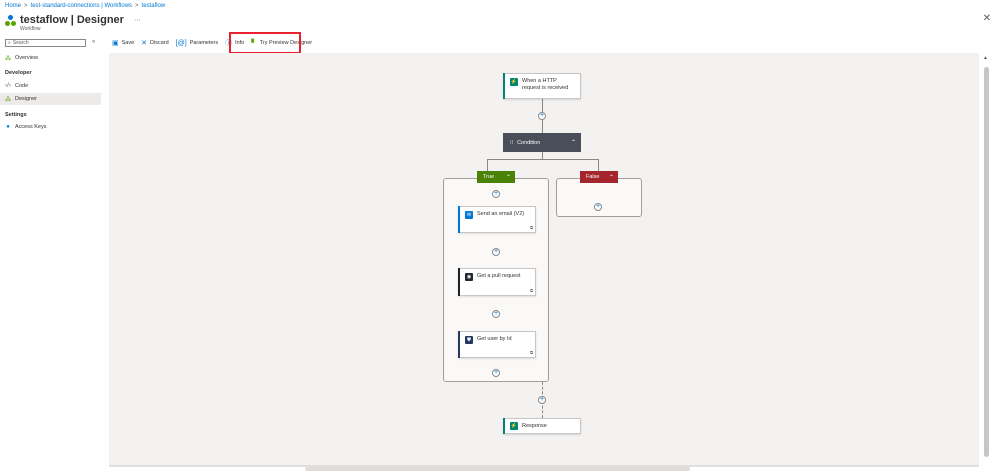 This screenshot has width=999, height=474. What do you see at coordinates (534, 426) in the screenshot?
I see `response-label: Response` at bounding box center [534, 426].